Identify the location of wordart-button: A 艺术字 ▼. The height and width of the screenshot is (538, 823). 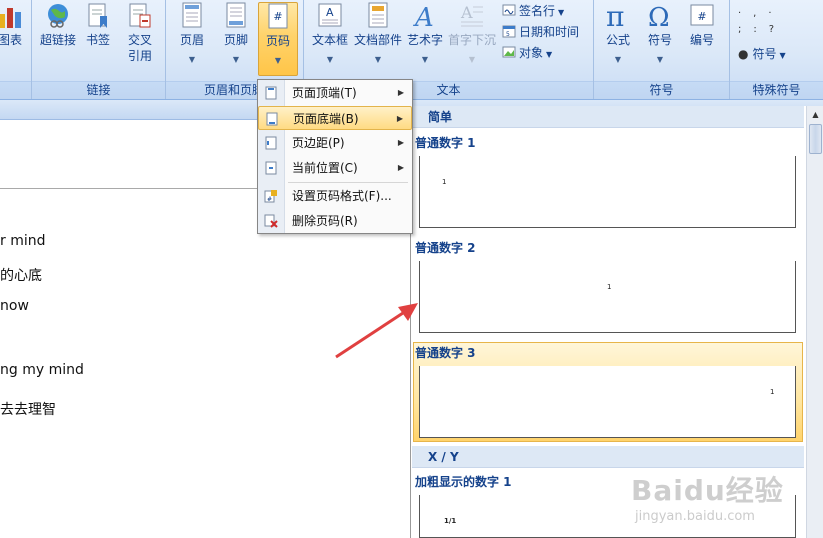
(425, 35).